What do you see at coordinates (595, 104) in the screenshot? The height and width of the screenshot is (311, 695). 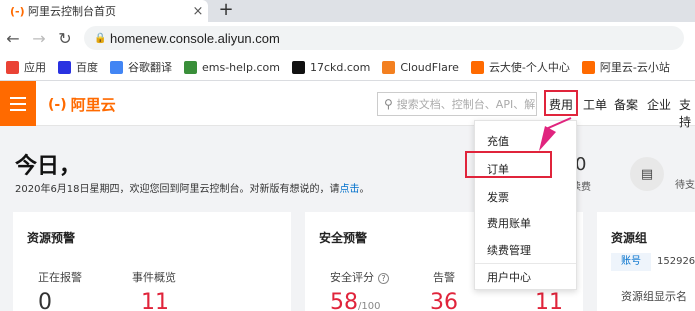 I see `nav-tickets: 工单` at bounding box center [595, 104].